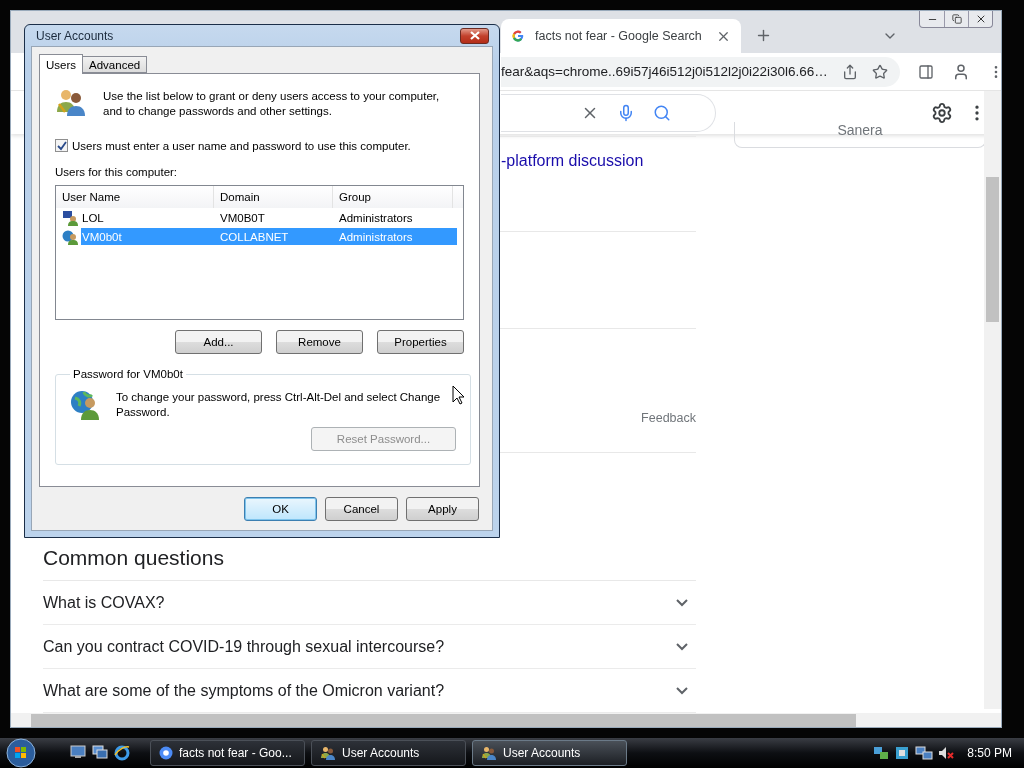 The height and width of the screenshot is (768, 1024). I want to click on clock: 8:50 PM, so click(989, 753).